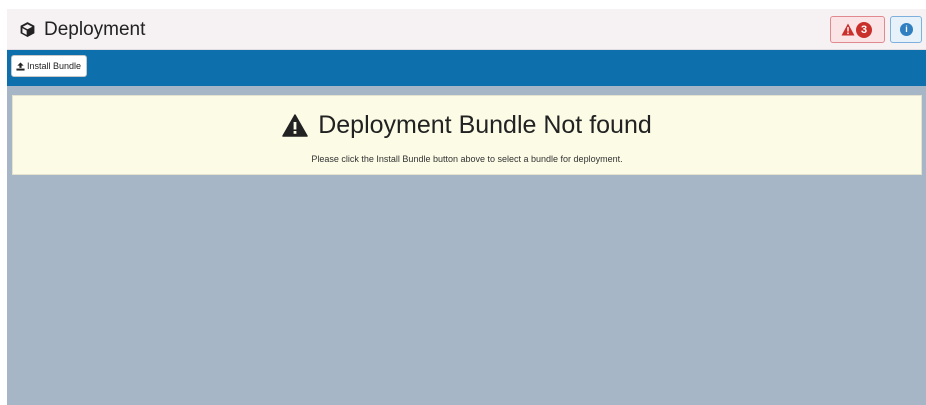 This screenshot has height=405, width=926. Describe the element at coordinates (485, 125) in the screenshot. I see `notice-heading-text: Deployment Bundle Not found` at that location.